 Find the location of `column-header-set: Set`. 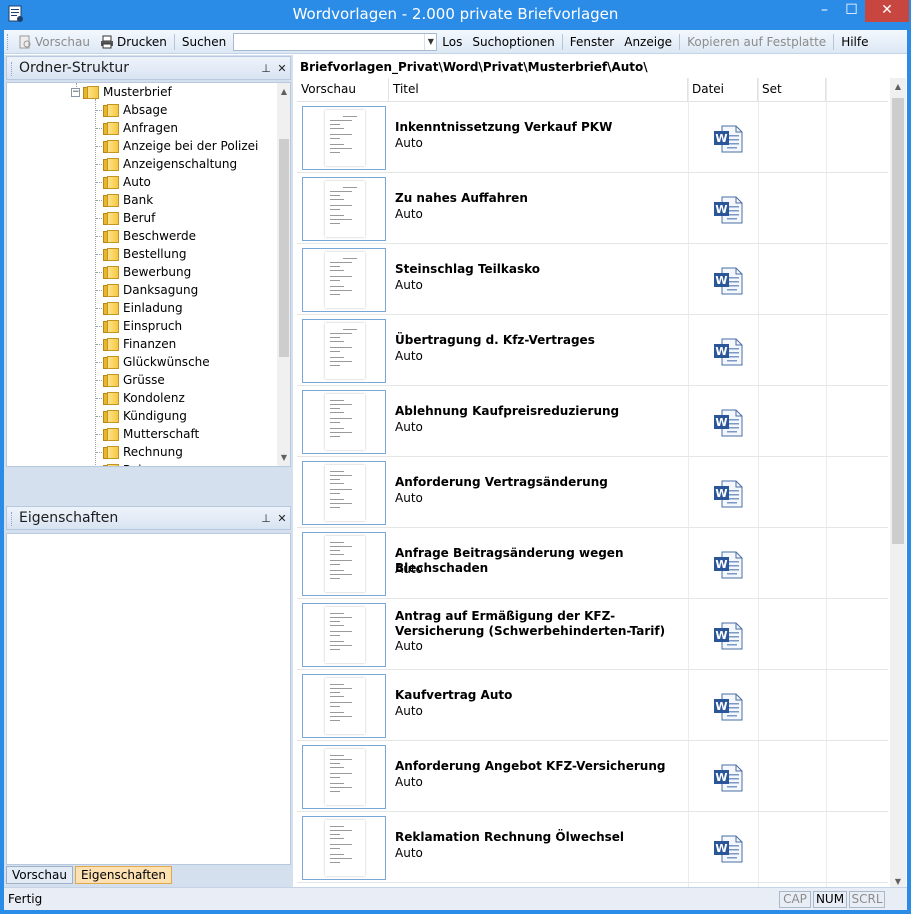

column-header-set: Set is located at coordinates (792, 90).